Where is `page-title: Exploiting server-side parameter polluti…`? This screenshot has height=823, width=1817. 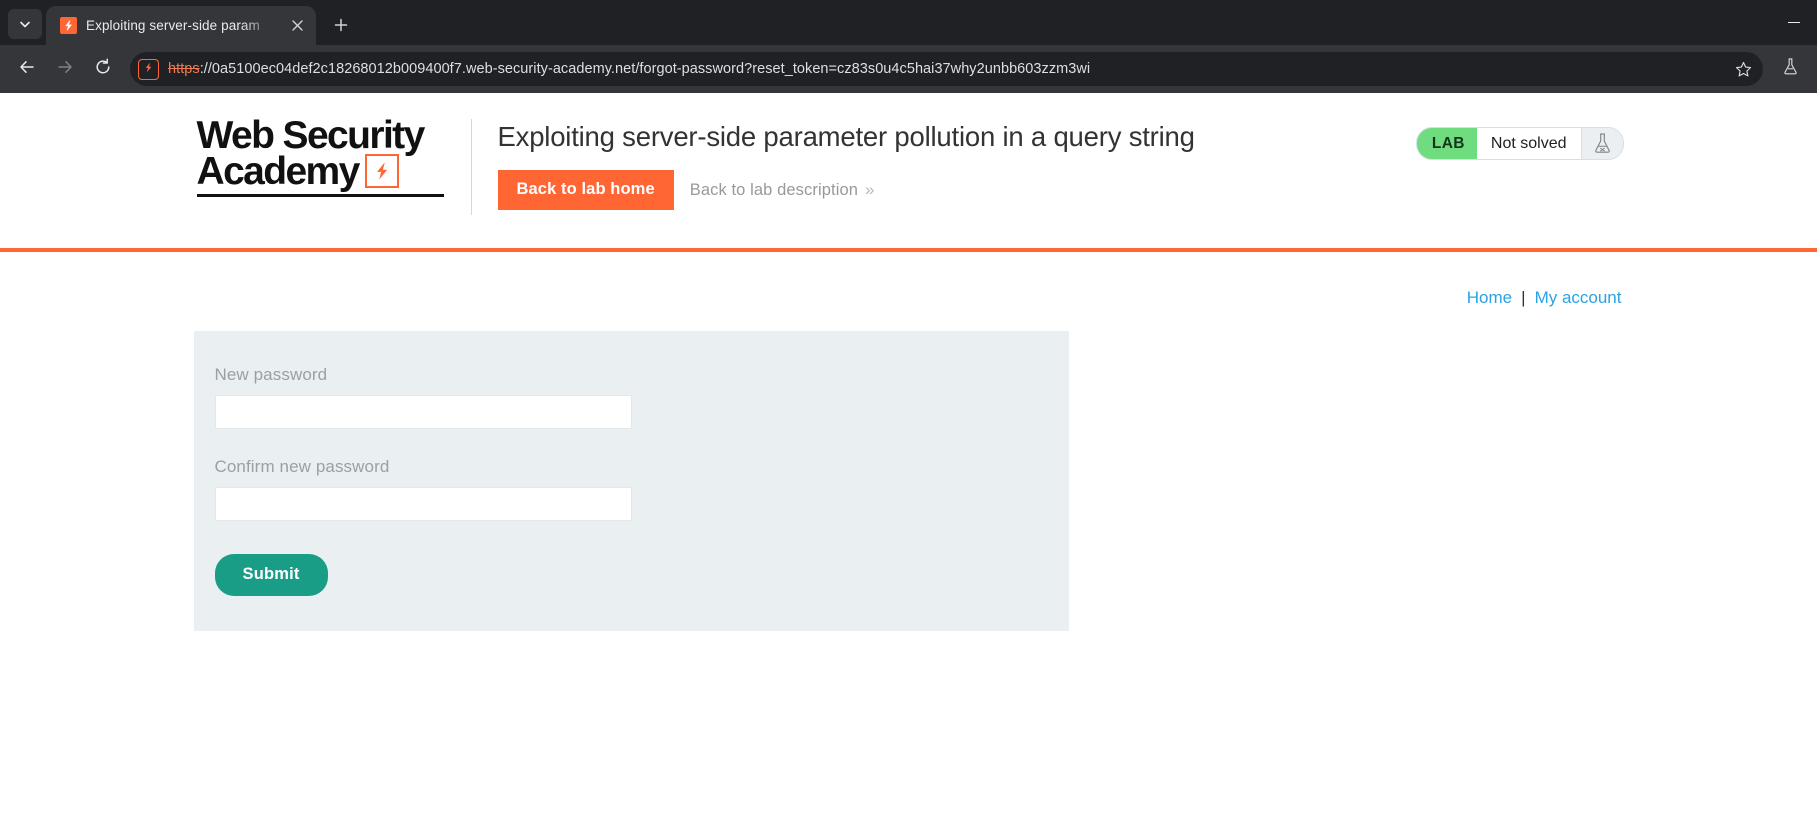 page-title: Exploiting server-side parameter polluti… is located at coordinates (846, 136).